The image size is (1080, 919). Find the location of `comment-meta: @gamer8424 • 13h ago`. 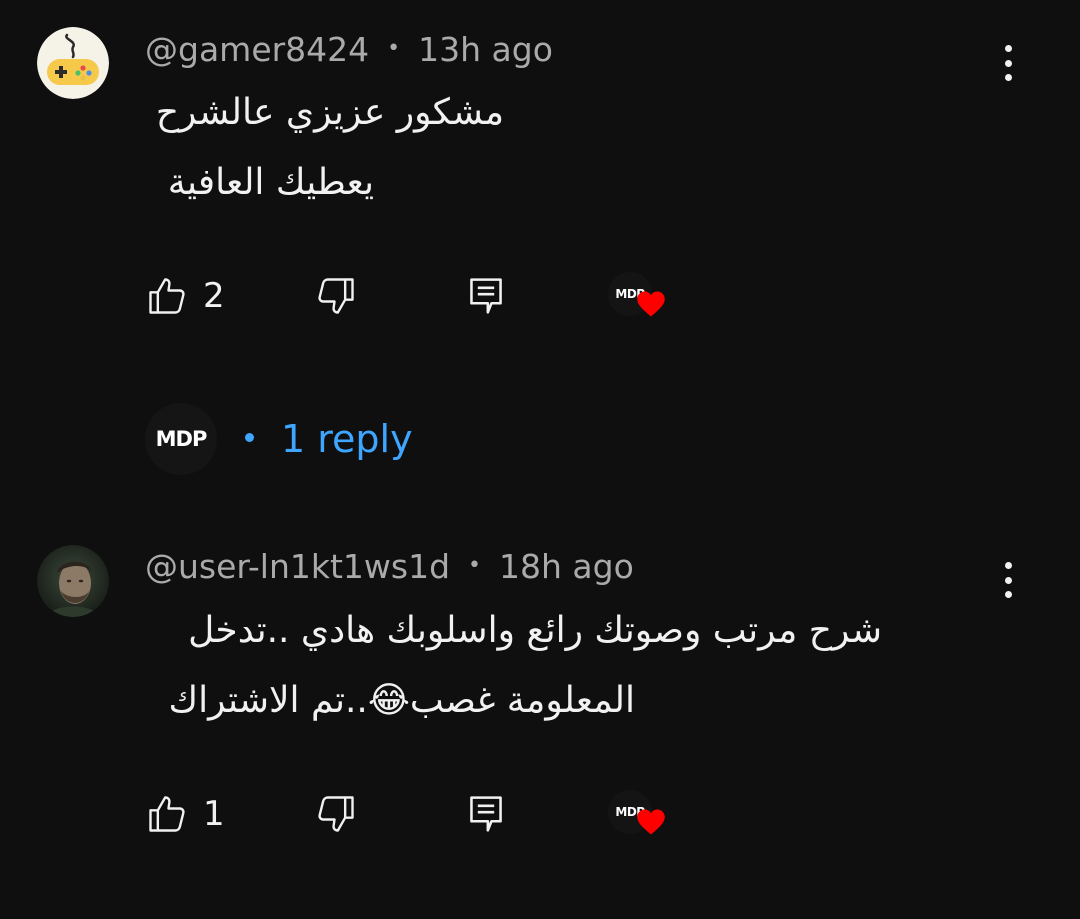

comment-meta: @gamer8424 • 13h ago is located at coordinates (349, 51).